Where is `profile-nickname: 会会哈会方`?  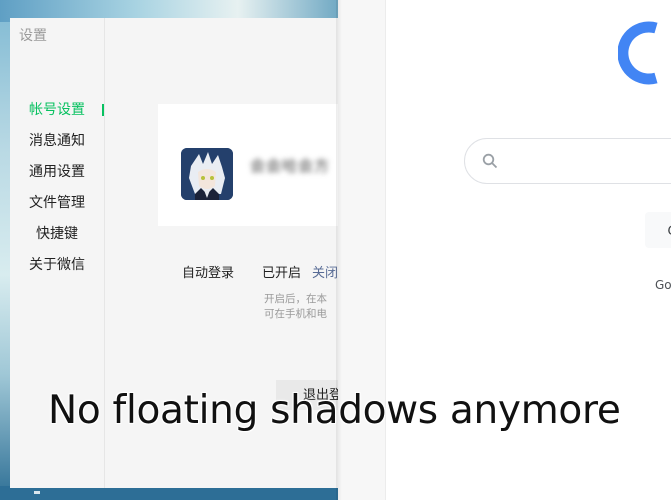 profile-nickname: 会会哈会方 is located at coordinates (290, 166).